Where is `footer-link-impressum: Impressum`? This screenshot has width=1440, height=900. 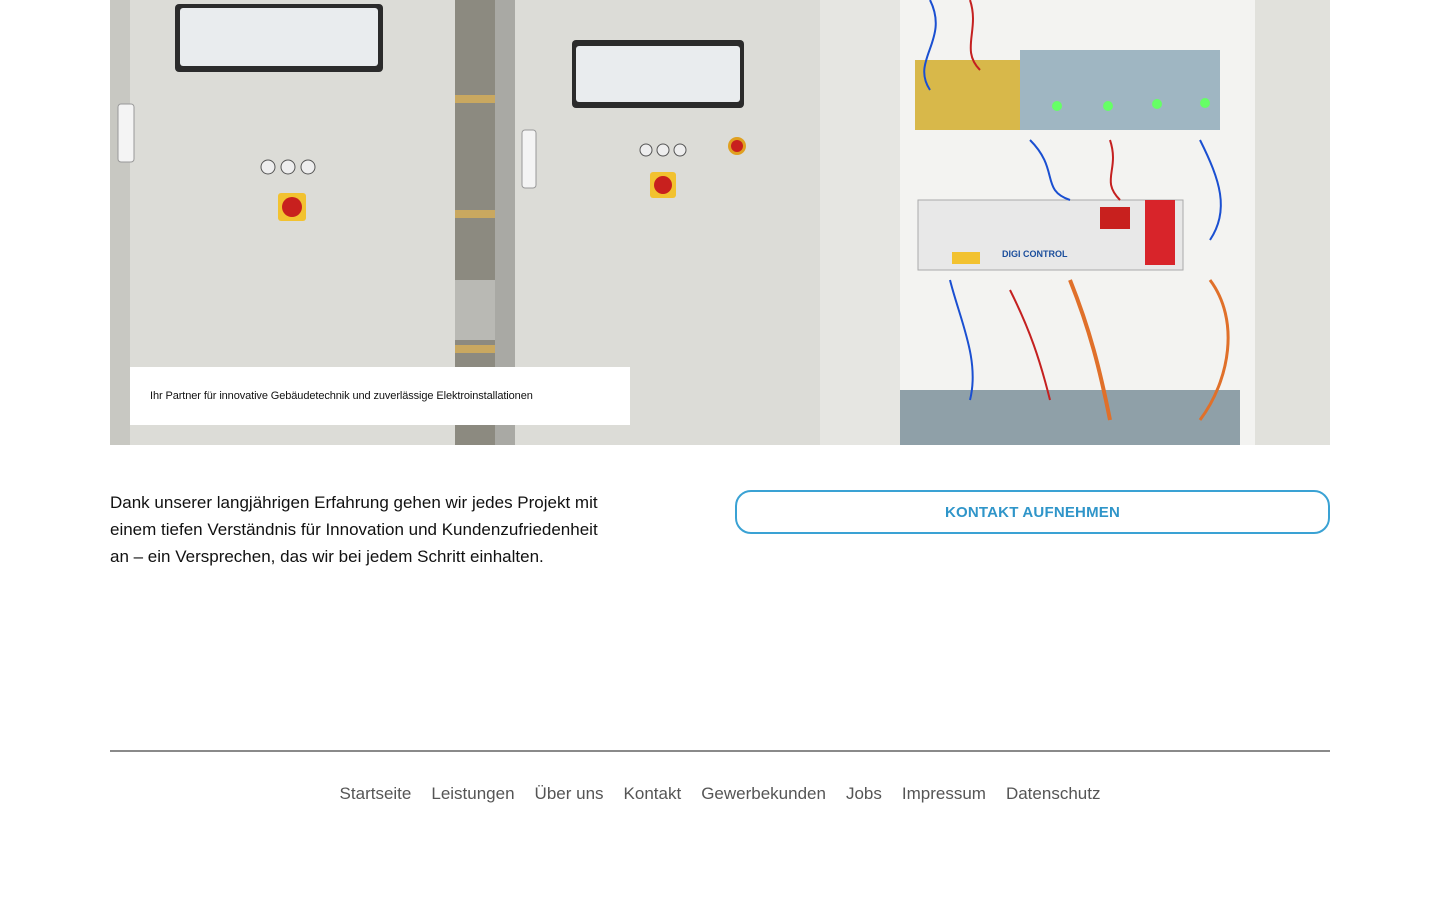 footer-link-impressum: Impressum is located at coordinates (944, 794).